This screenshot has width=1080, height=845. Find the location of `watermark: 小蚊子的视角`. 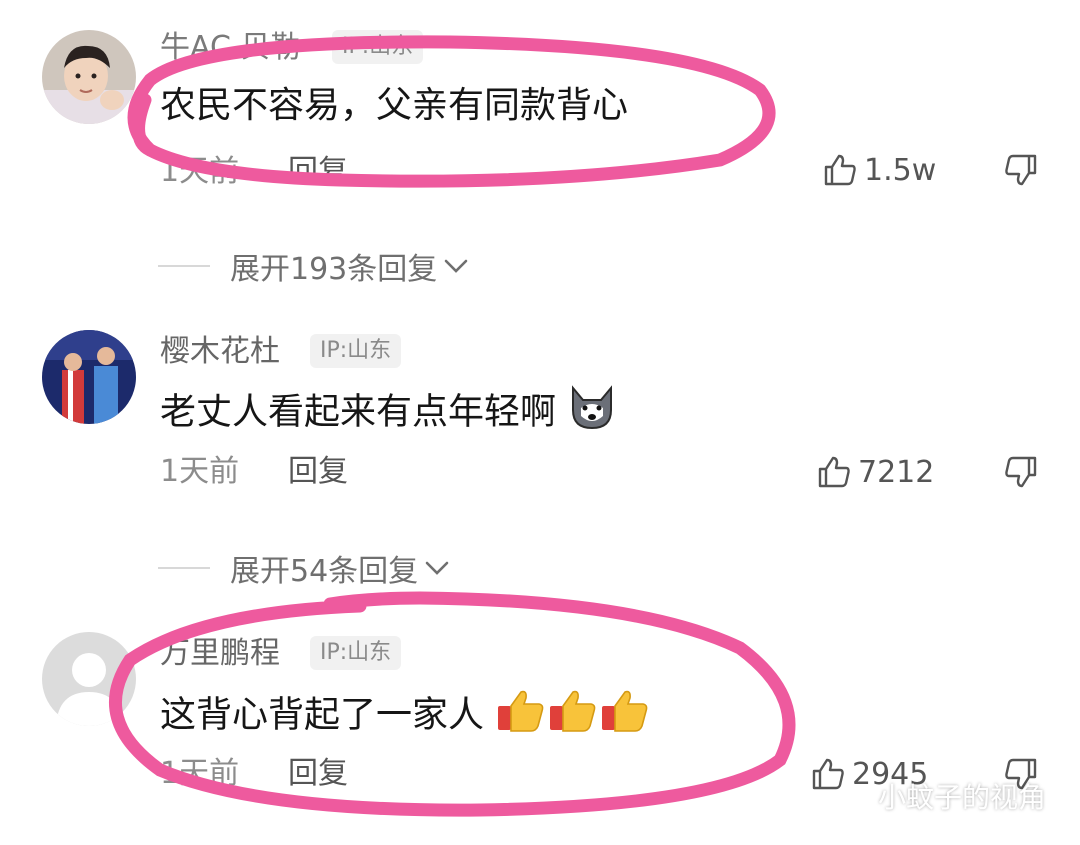

watermark: 小蚊子的视角 is located at coordinates (942, 796).